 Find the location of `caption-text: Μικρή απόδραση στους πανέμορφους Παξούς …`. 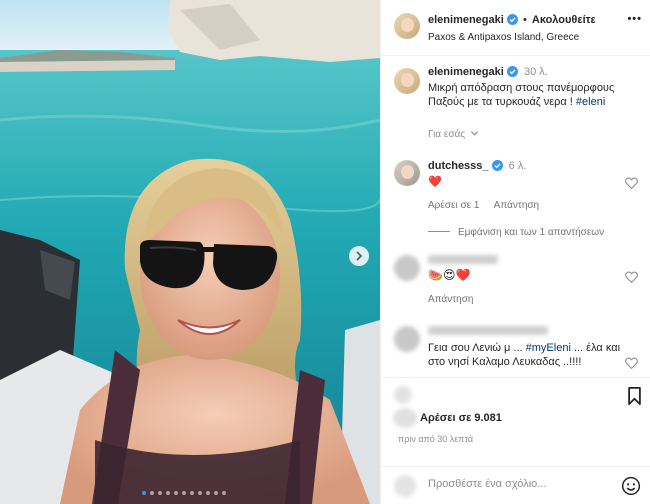

caption-text: Μικρή απόδραση στους πανέμορφους Παξούς … is located at coordinates (535, 95).